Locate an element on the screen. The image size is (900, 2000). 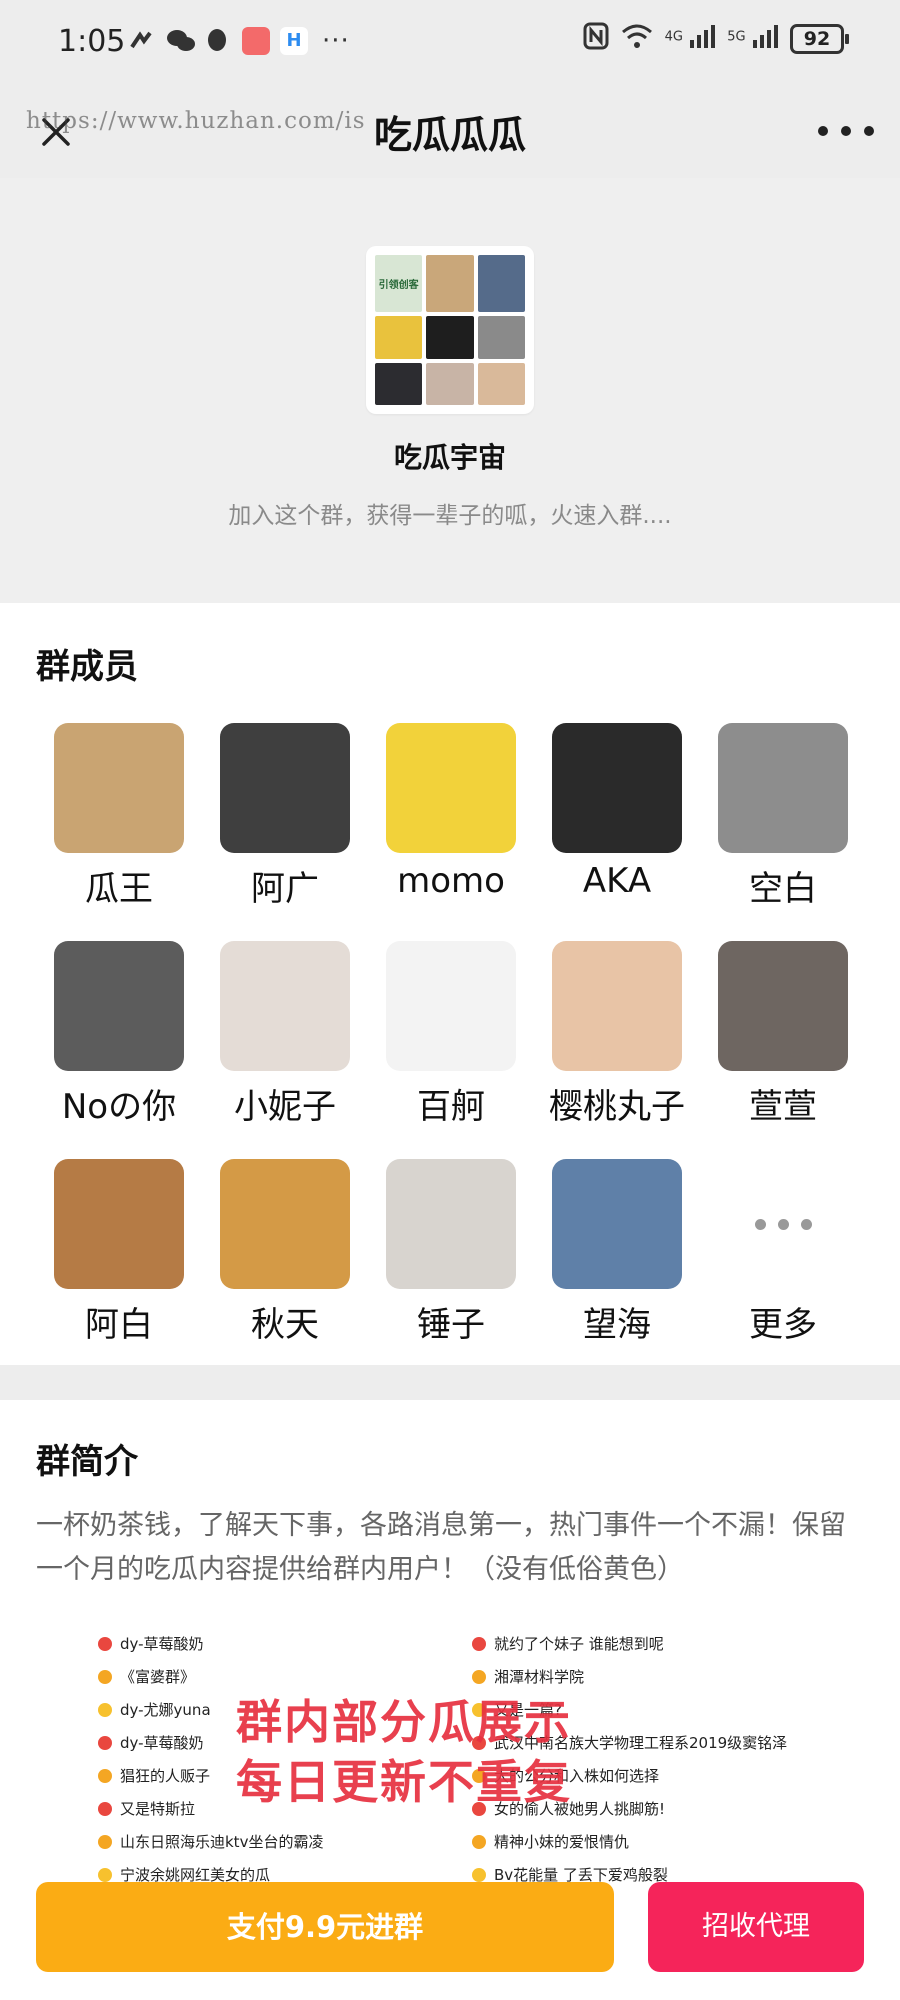
member-item: momo is located at coordinates (451, 812).